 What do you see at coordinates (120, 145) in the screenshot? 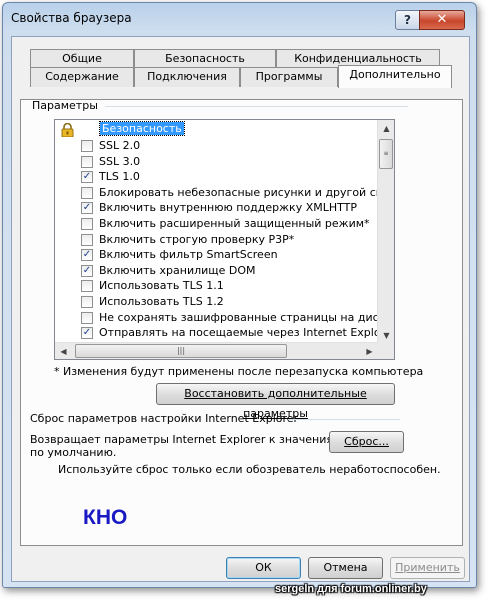
I see `list-item-label: SSL 2.0` at bounding box center [120, 145].